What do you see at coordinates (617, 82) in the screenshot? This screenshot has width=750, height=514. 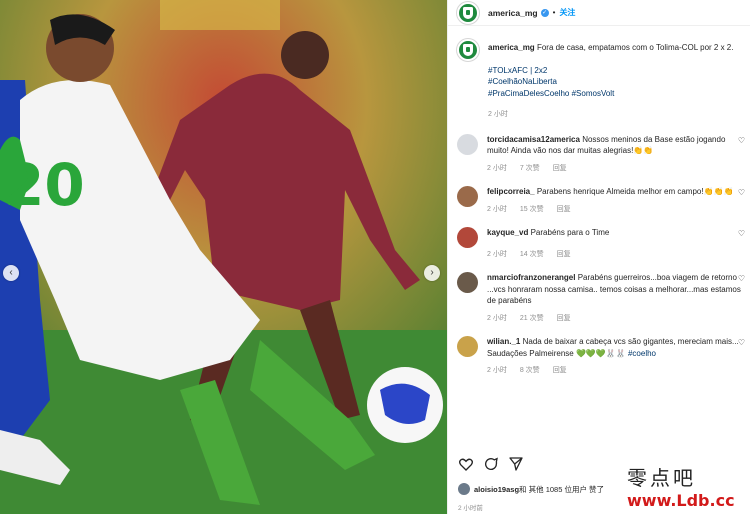 I see `hashtag: #CoelhãoNaLiberta` at bounding box center [617, 82].